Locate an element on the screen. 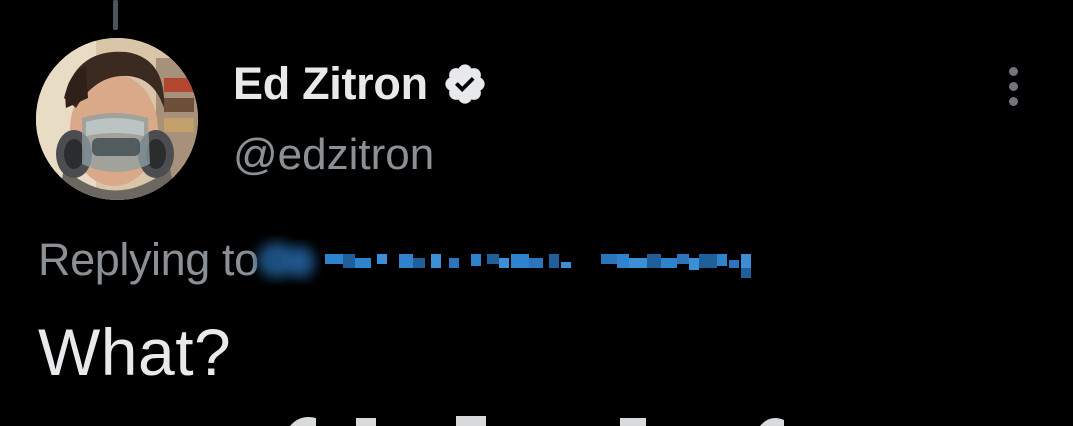 This screenshot has height=426, width=1073. replying-to-label: Replying to is located at coordinates (148, 259).